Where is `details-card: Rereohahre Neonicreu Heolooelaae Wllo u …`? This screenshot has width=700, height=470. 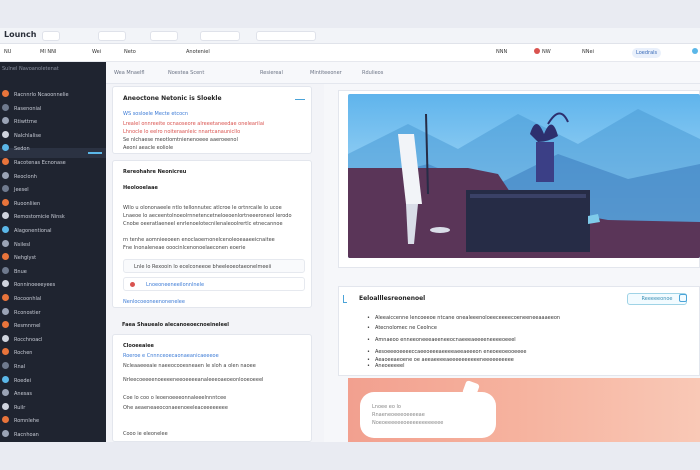
details-card: Rereohahre Neonicreu Heolooelaae Wllo u … is located at coordinates (212, 234).